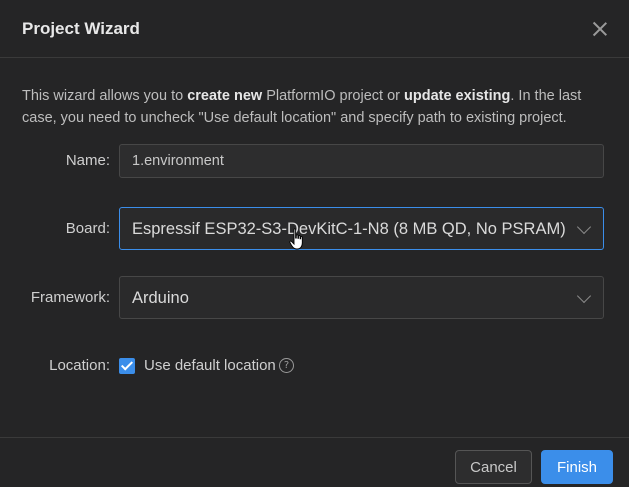 The image size is (629, 487). What do you see at coordinates (361, 297) in the screenshot?
I see `framework-select: Arduino` at bounding box center [361, 297].